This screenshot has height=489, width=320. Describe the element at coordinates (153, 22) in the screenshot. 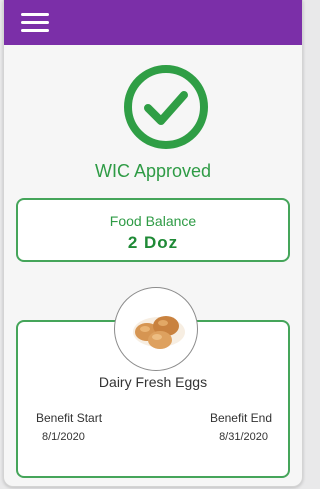

I see `app-header` at that location.